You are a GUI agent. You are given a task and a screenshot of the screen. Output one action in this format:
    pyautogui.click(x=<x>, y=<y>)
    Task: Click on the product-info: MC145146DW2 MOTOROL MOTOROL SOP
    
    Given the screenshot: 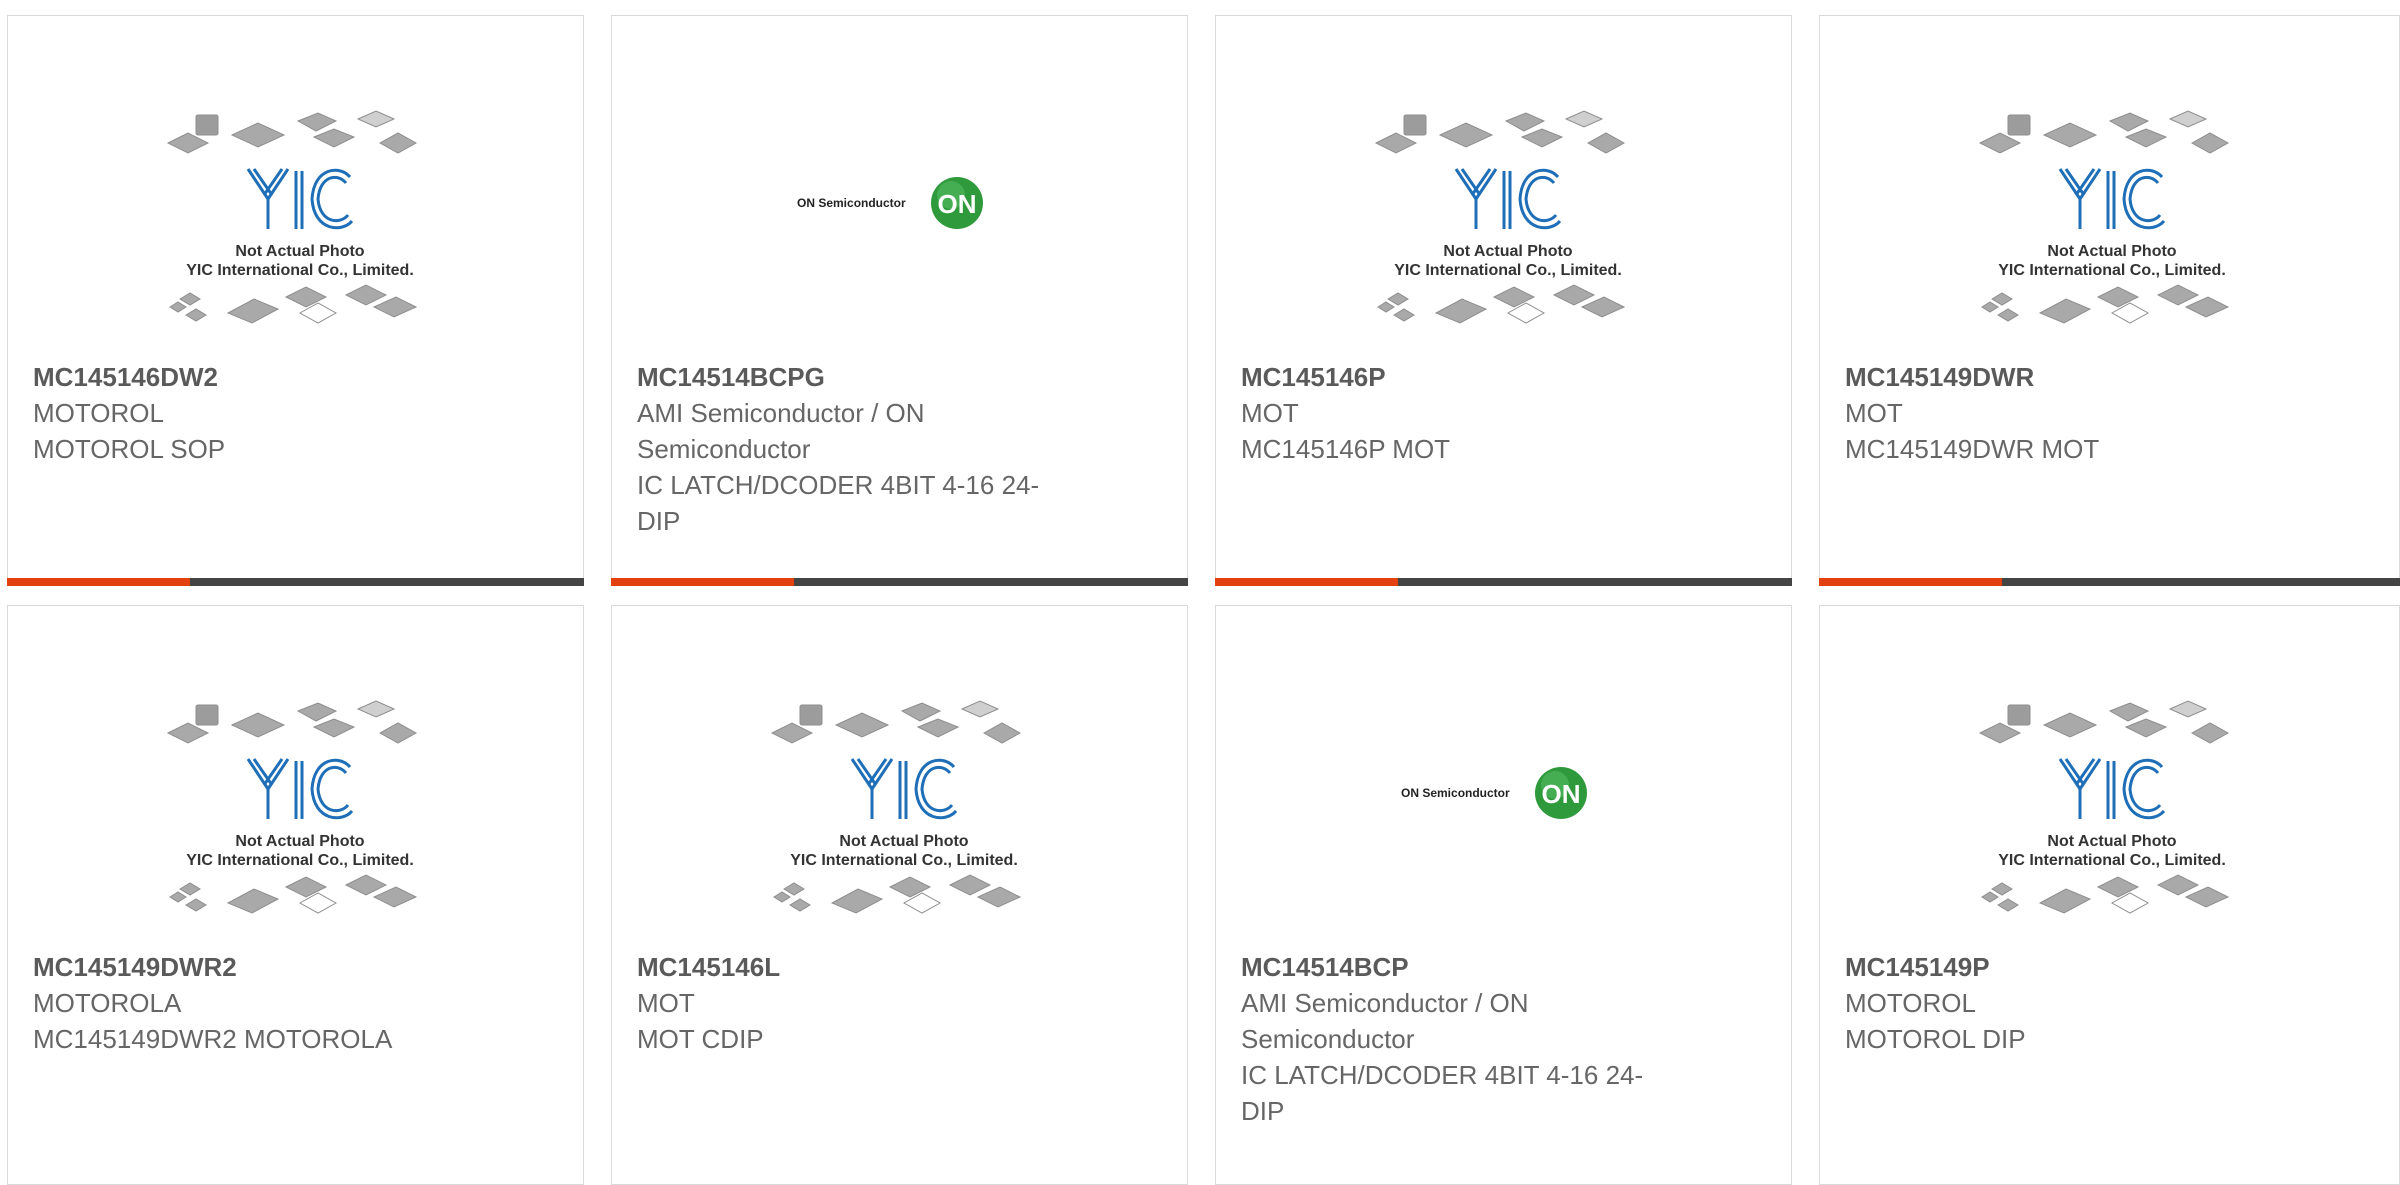 What is the action you would take?
    pyautogui.click(x=293, y=413)
    